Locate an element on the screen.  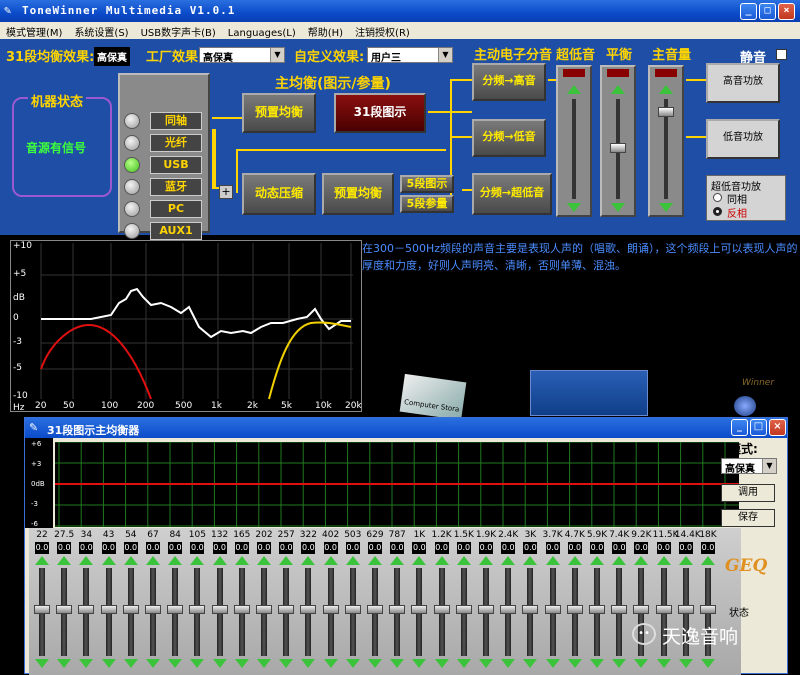
graphic31-button: 31段图示 is located at coordinates (380, 113).